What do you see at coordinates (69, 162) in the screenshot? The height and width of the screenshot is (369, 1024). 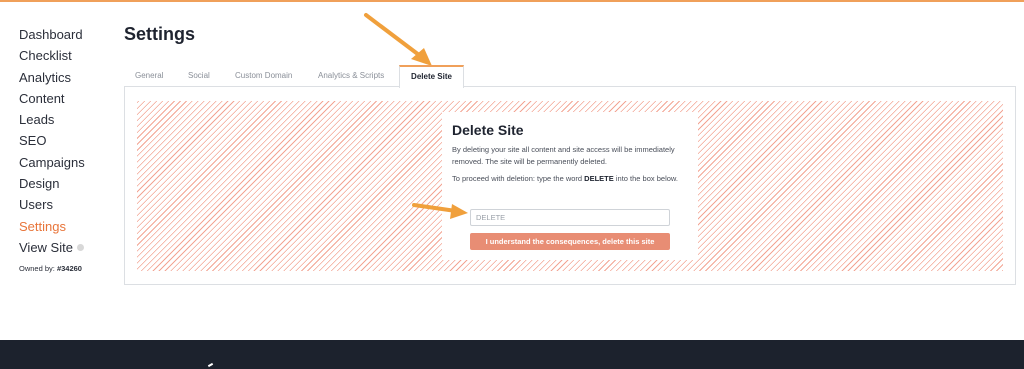 I see `sidebar-item-campaigns: Campaigns` at bounding box center [69, 162].